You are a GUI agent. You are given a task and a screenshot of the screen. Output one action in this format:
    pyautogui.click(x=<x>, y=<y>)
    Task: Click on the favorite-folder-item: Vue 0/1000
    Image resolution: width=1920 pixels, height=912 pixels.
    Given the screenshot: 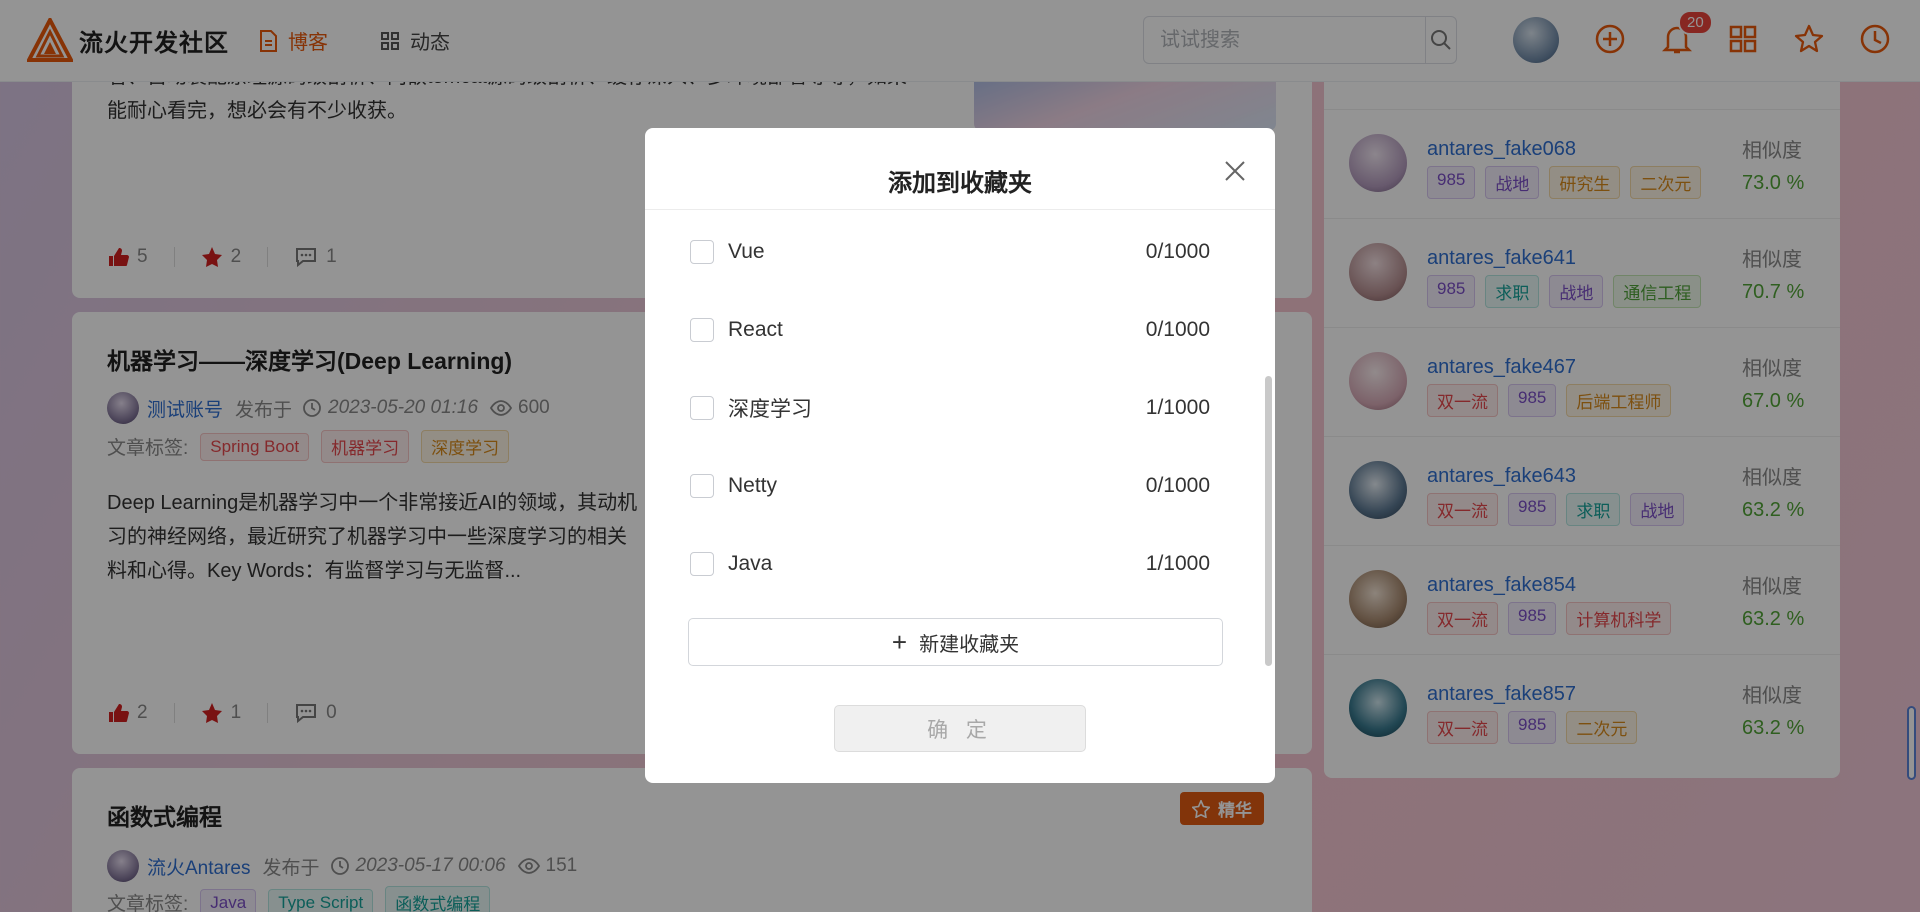 What is the action you would take?
    pyautogui.click(x=950, y=252)
    